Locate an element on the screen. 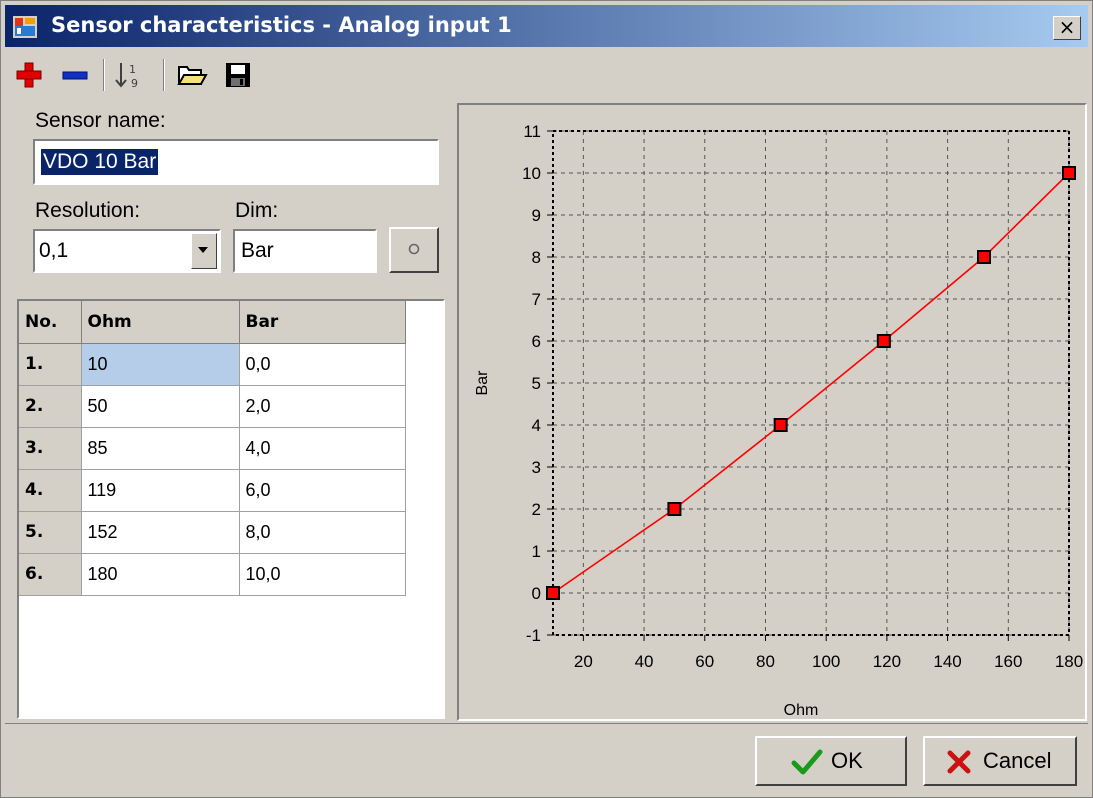 Image resolution: width=1093 pixels, height=798 pixels. dialog-button-bar: OK Cancel is located at coordinates (546, 758).